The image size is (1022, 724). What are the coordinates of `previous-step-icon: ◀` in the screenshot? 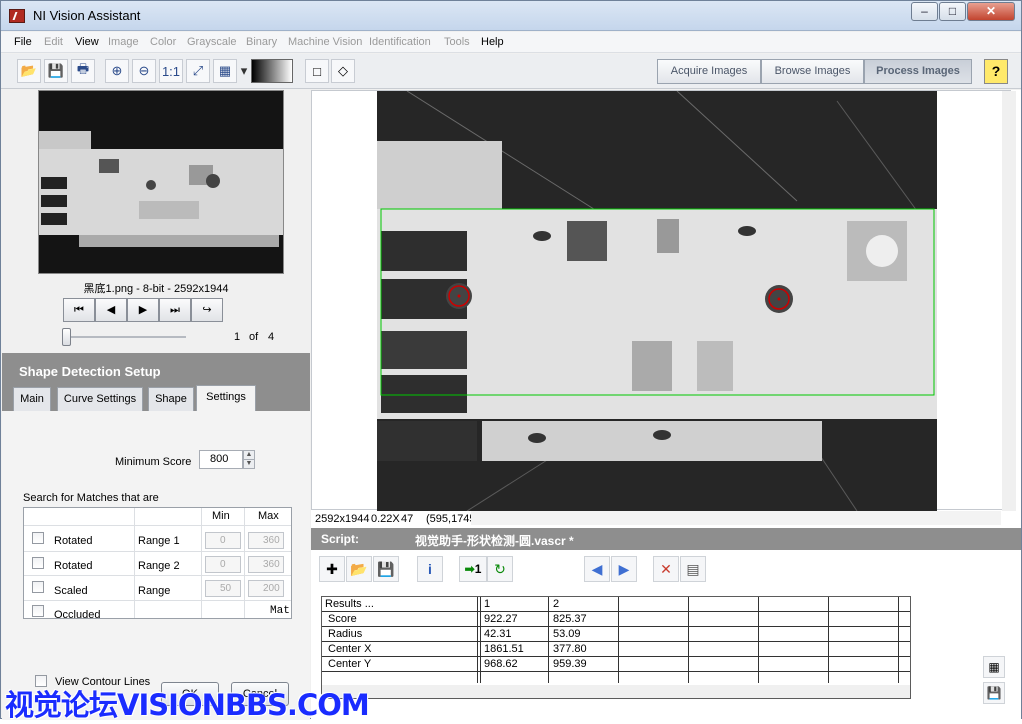 It's located at (597, 569).